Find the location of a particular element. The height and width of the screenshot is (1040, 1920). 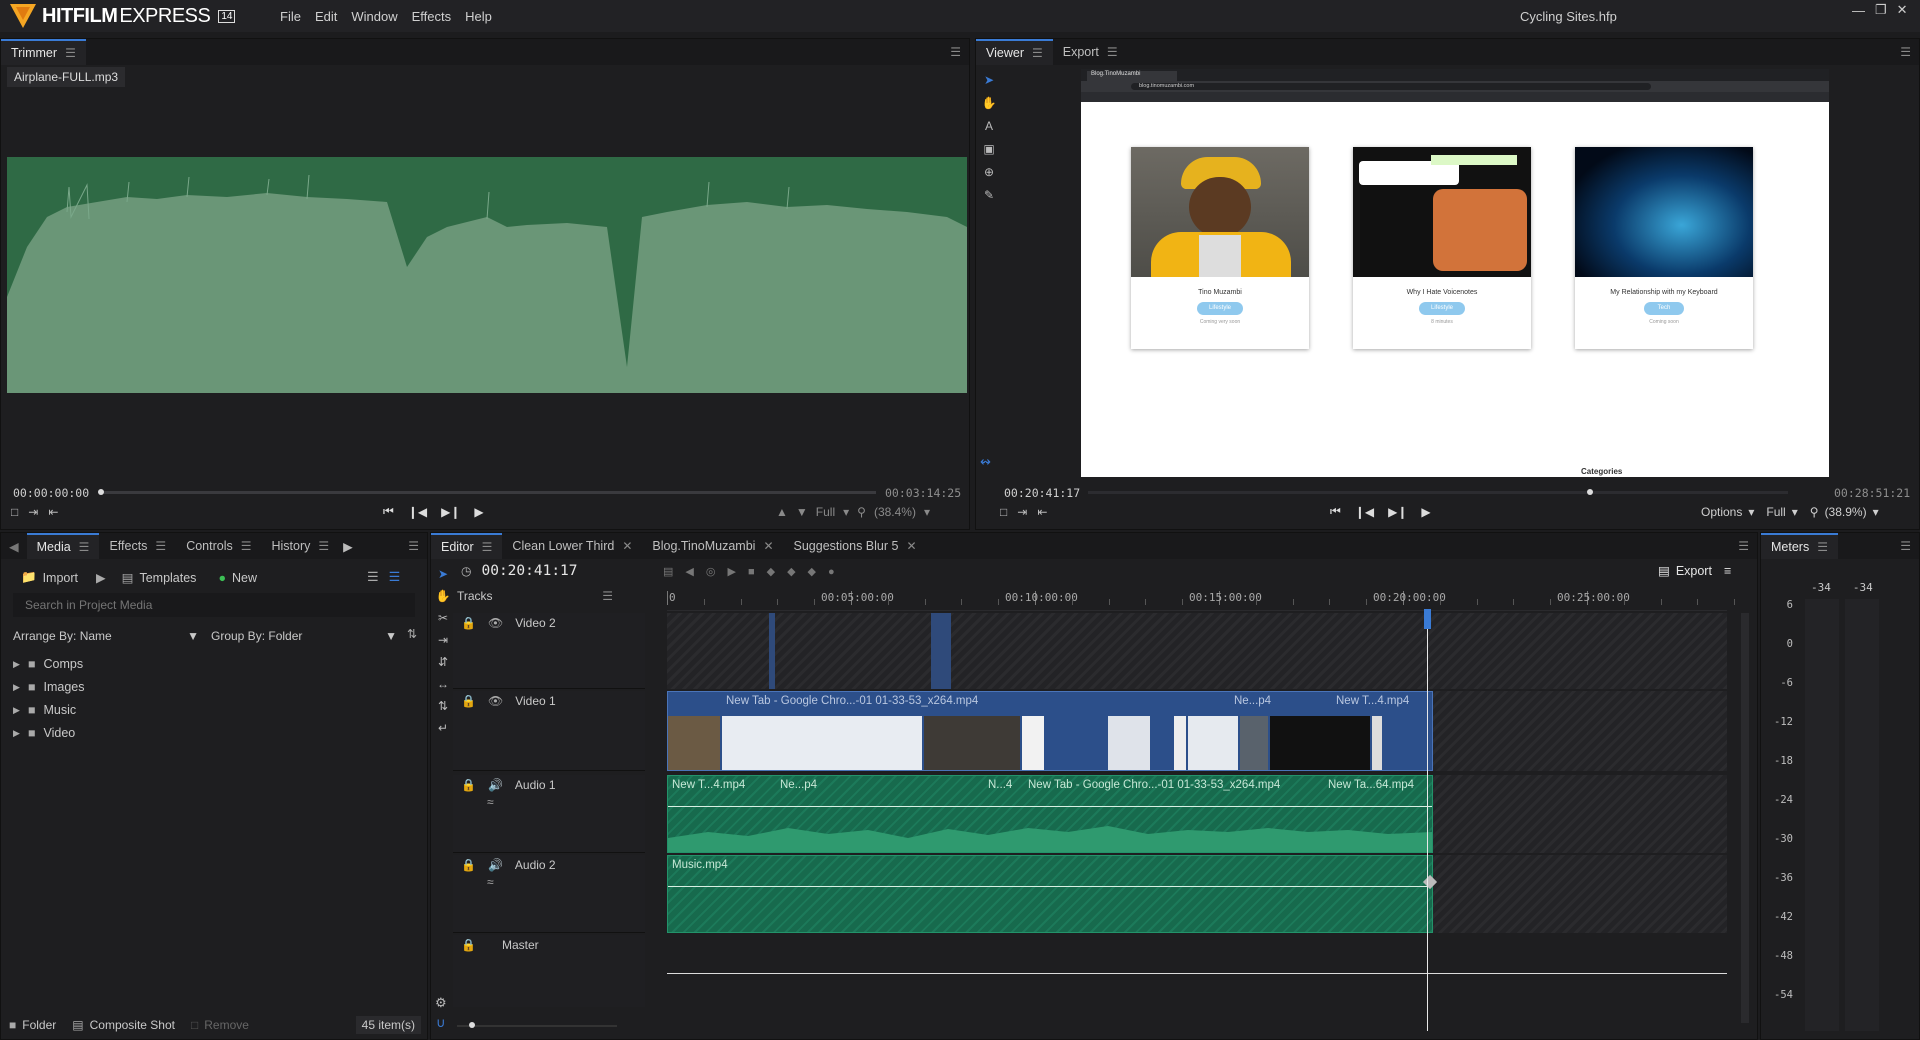

ripple-tool-icon: ↔ is located at coordinates (443, 684).